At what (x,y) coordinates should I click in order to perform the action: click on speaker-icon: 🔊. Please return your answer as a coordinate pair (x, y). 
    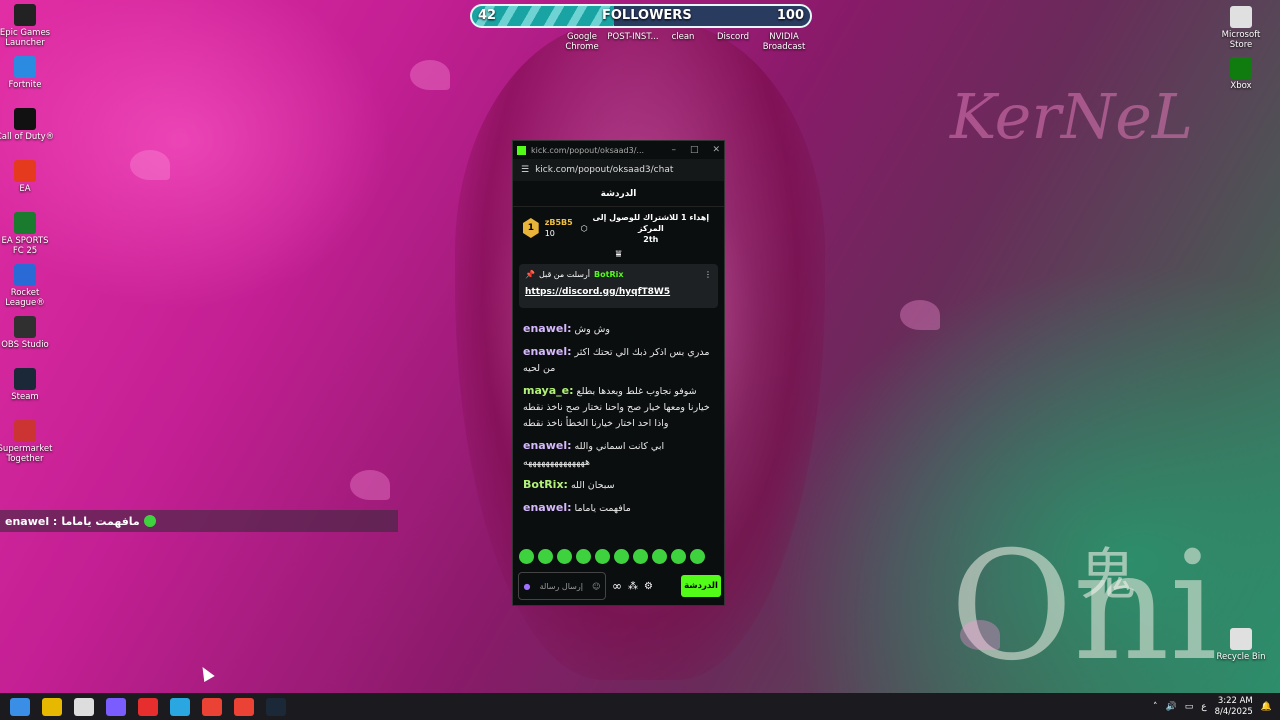
    Looking at the image, I should click on (1170, 707).